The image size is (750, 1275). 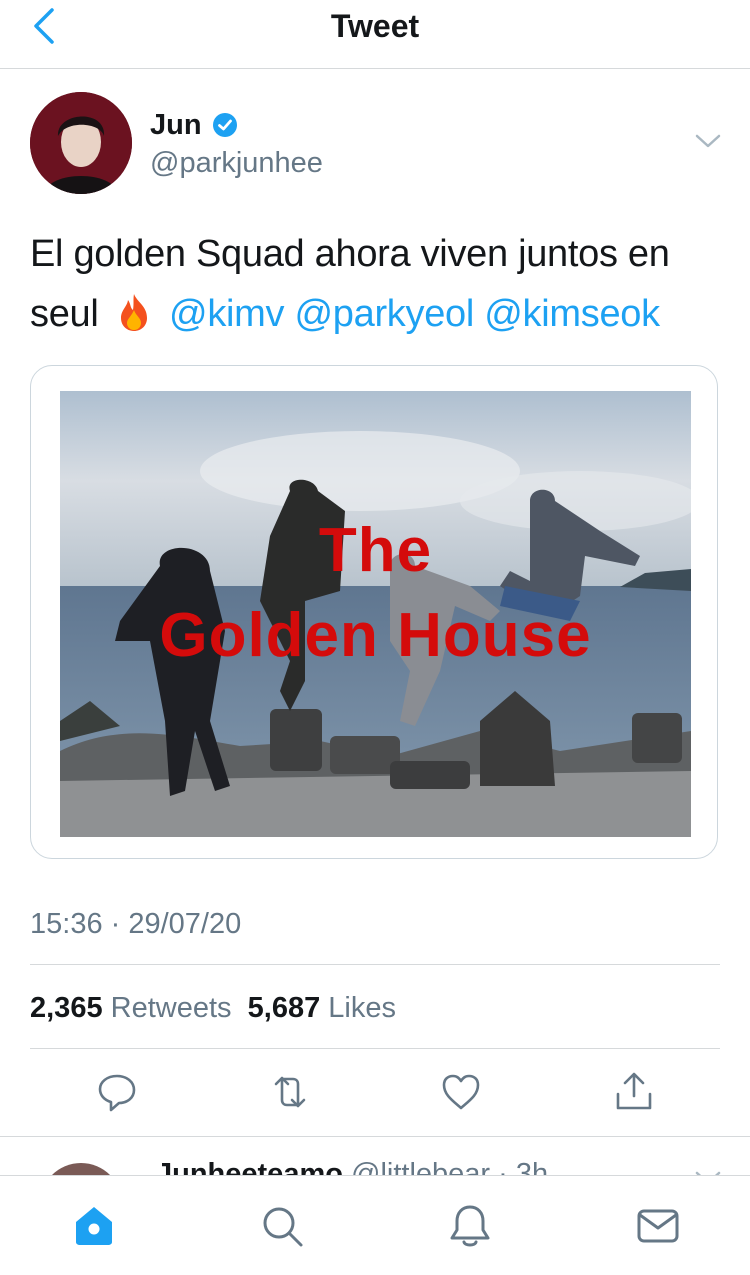 What do you see at coordinates (375, 26) in the screenshot?
I see `page-title: Tweet` at bounding box center [375, 26].